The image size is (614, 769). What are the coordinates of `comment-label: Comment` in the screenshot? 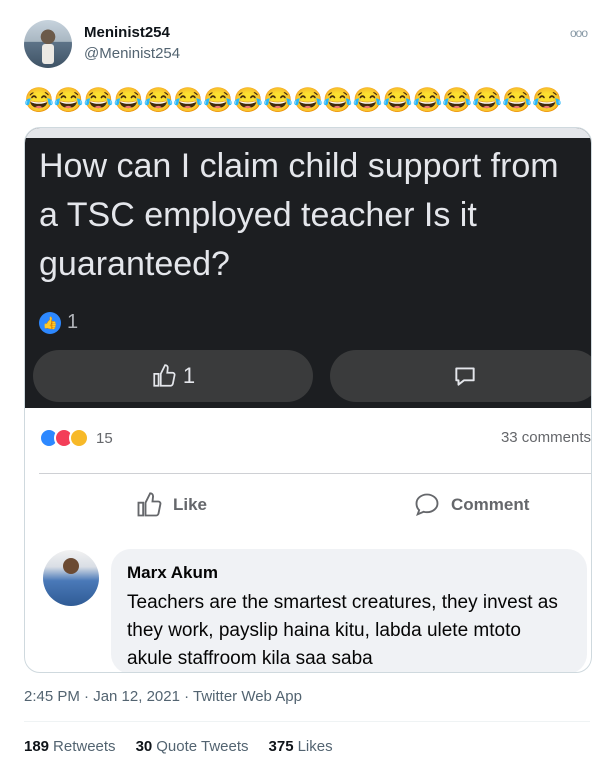 It's located at (490, 504).